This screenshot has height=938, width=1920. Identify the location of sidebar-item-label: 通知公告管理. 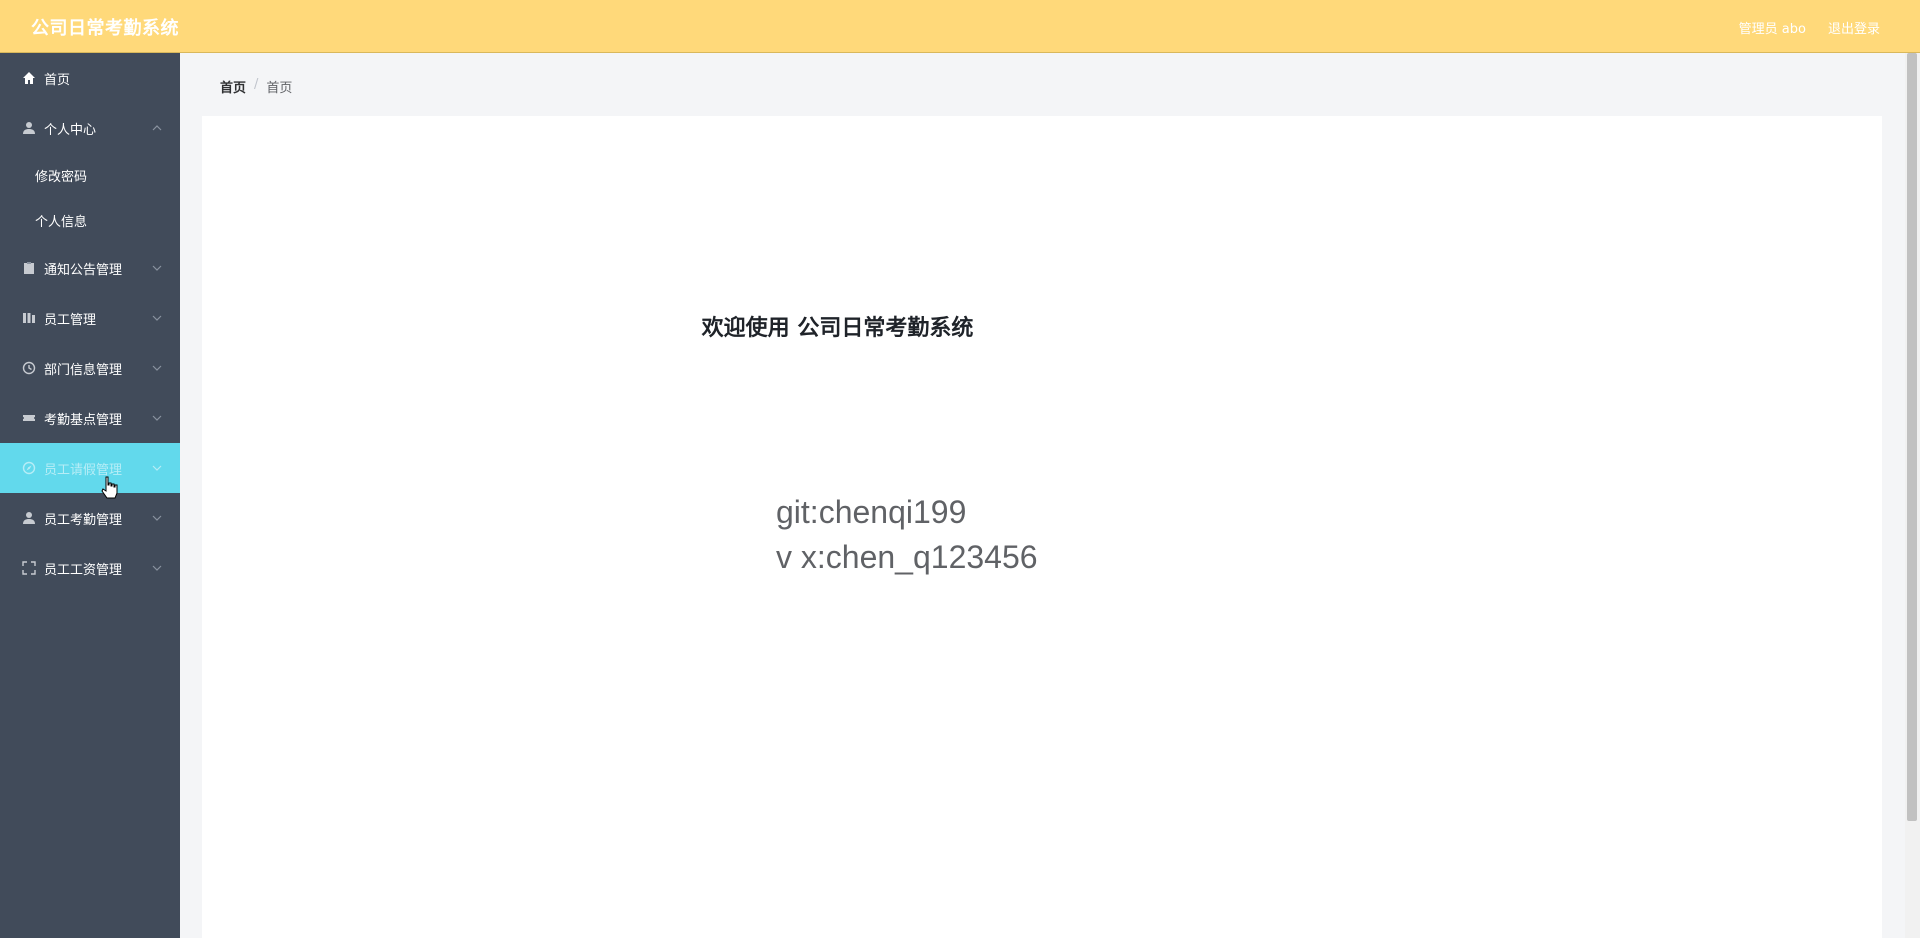
(83, 270).